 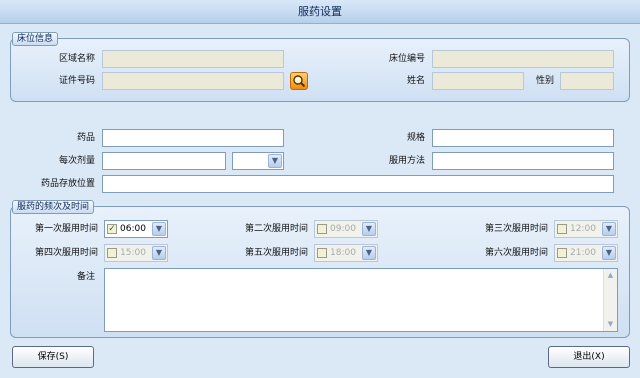 I want to click on time-5-label: 第五次服用时间, so click(x=276, y=253).